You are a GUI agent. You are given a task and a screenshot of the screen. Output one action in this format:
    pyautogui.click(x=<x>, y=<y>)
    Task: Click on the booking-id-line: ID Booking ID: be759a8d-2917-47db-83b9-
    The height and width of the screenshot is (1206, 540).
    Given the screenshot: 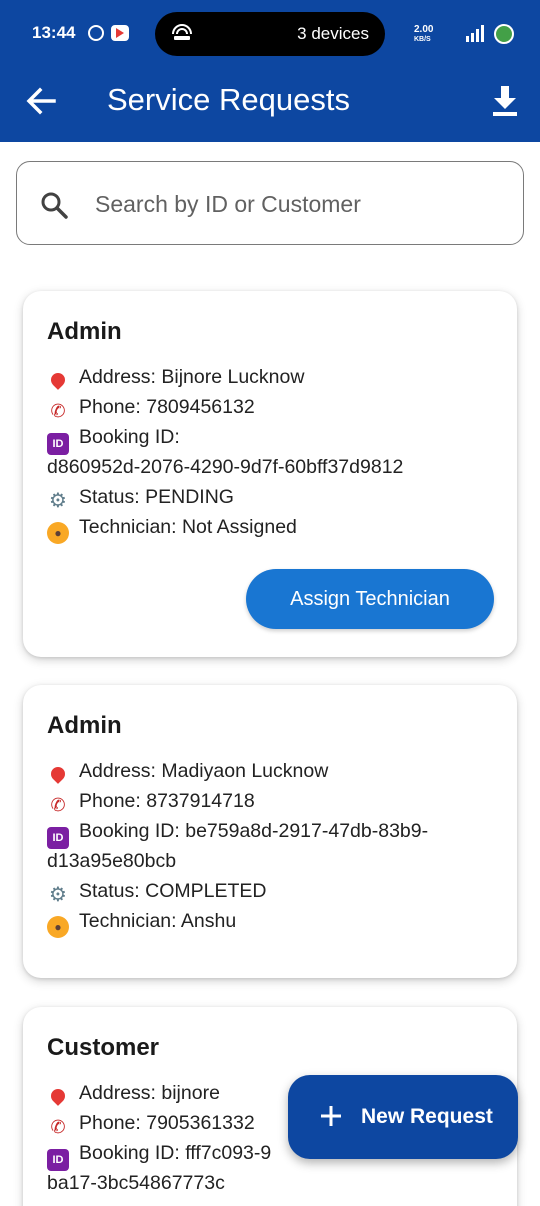 What is the action you would take?
    pyautogui.click(x=237, y=834)
    